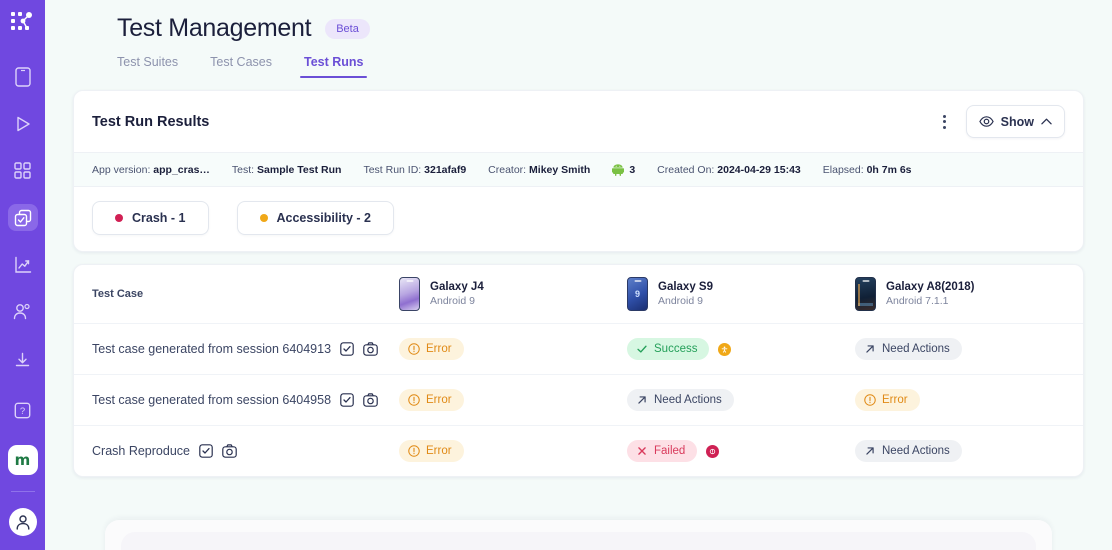 Image resolution: width=1112 pixels, height=550 pixels. I want to click on sidebar-item-downloads, so click(23, 360).